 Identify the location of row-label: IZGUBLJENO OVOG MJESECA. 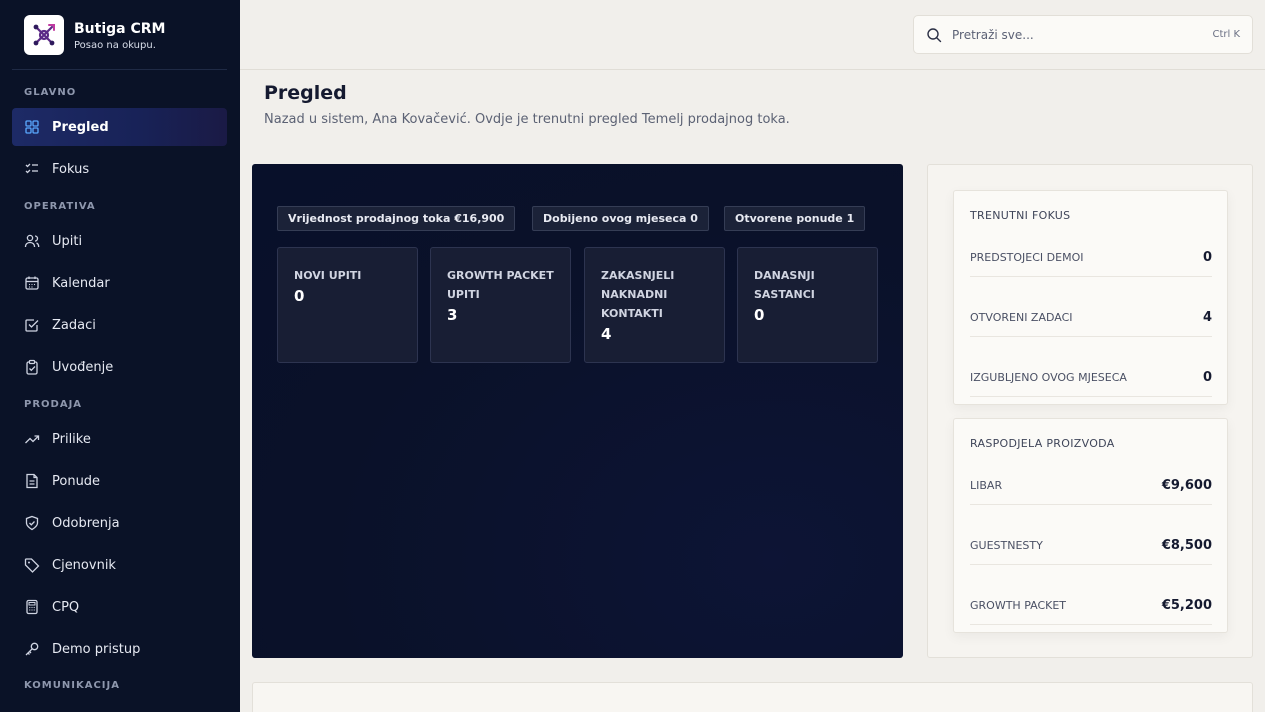
(1048, 377).